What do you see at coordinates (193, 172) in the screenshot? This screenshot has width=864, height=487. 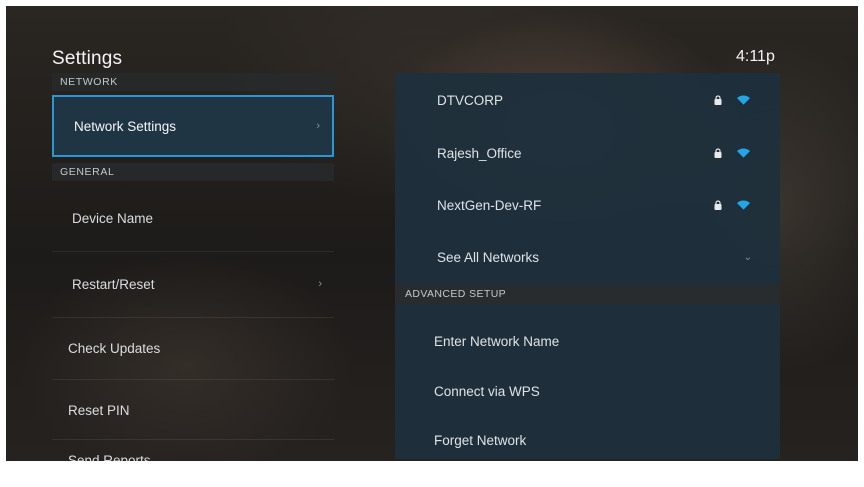 I see `section-header-general: GENERAL` at bounding box center [193, 172].